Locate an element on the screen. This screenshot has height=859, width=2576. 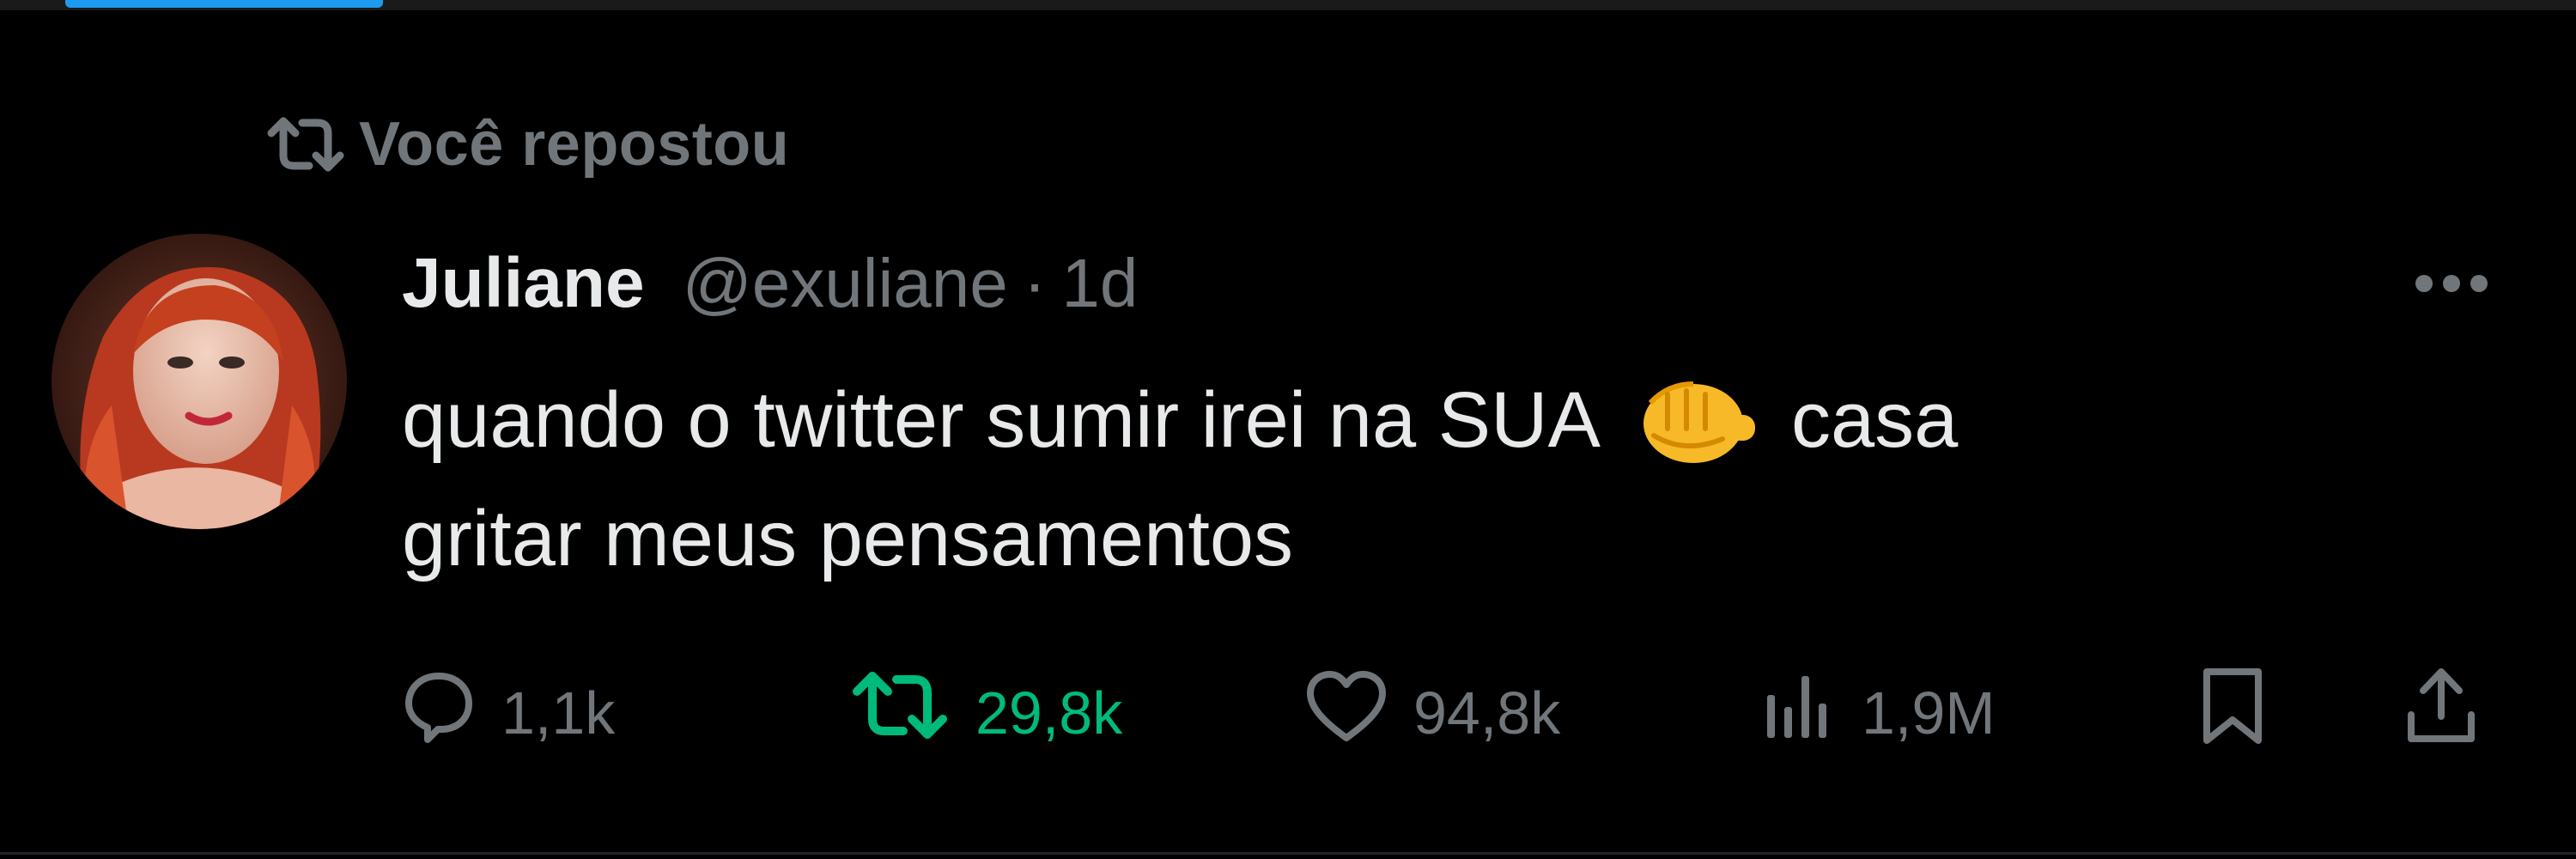
share-button is located at coordinates (2441, 713).